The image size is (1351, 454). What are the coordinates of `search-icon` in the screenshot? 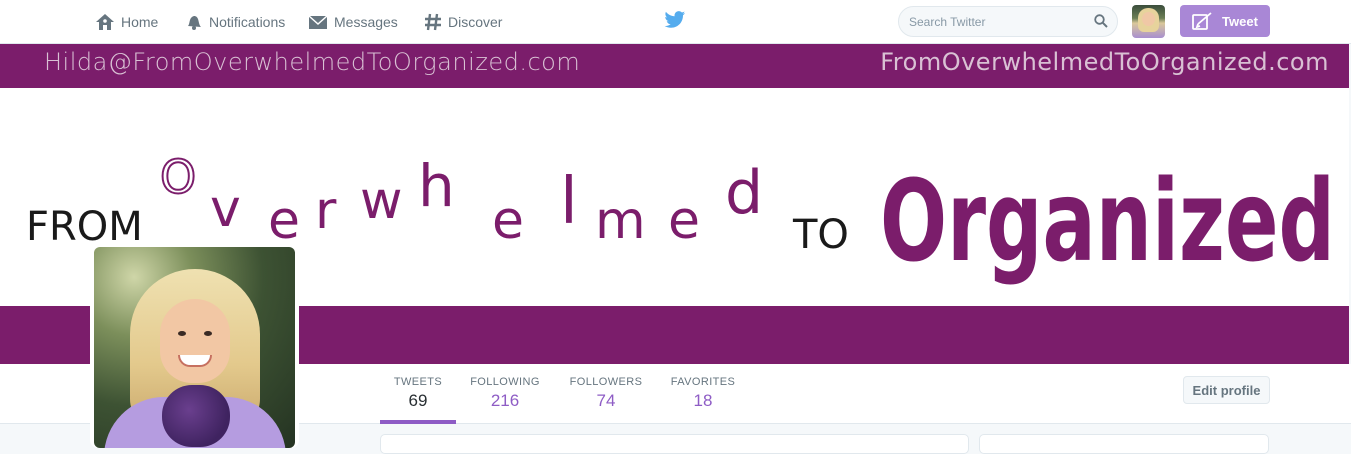 It's located at (1101, 21).